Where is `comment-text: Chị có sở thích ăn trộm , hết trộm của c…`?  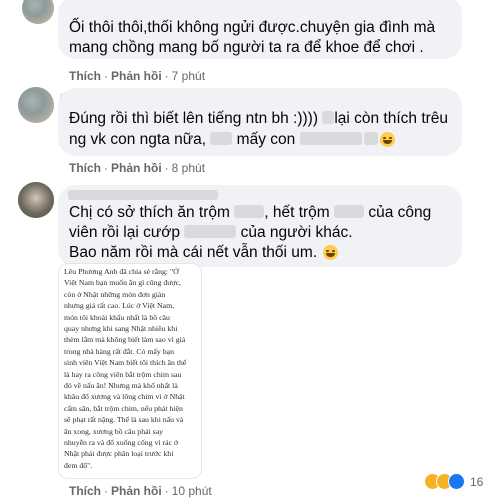
comment-text: Chị có sở thích ăn trộm , hết trộm của c… is located at coordinates (250, 212).